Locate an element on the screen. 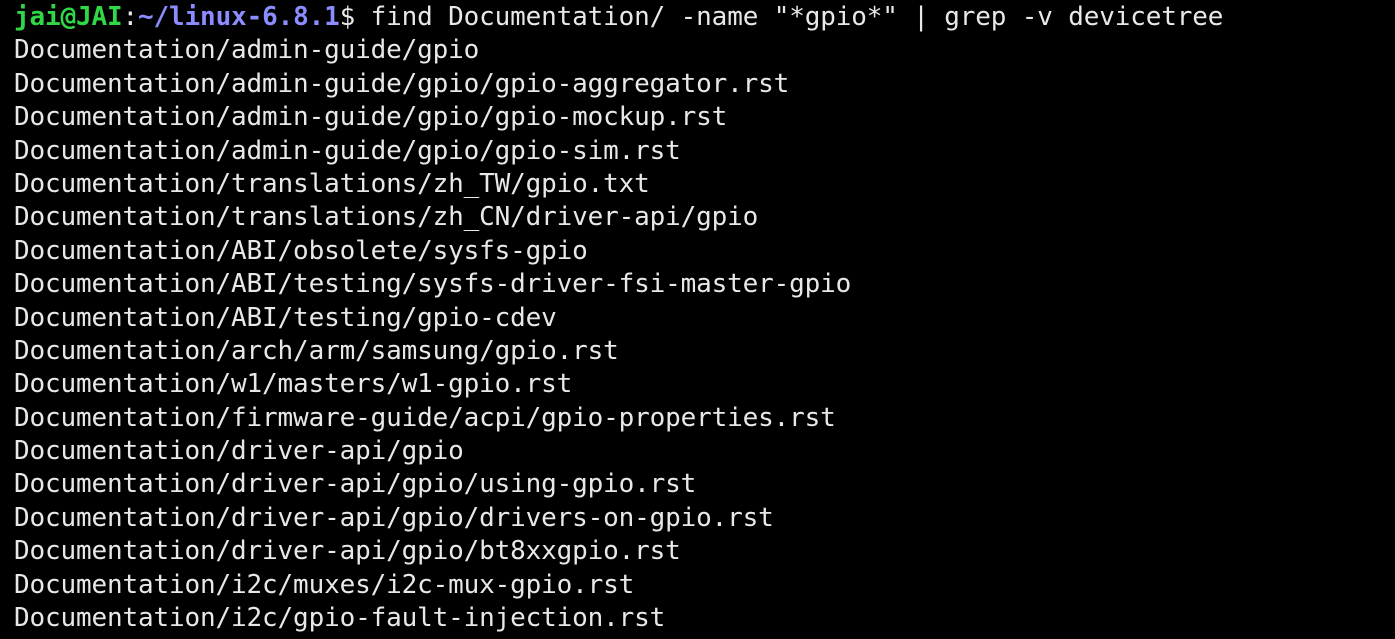  output-line: Documentation/arch/arm/samsung/gpio.rst is located at coordinates (316, 350).